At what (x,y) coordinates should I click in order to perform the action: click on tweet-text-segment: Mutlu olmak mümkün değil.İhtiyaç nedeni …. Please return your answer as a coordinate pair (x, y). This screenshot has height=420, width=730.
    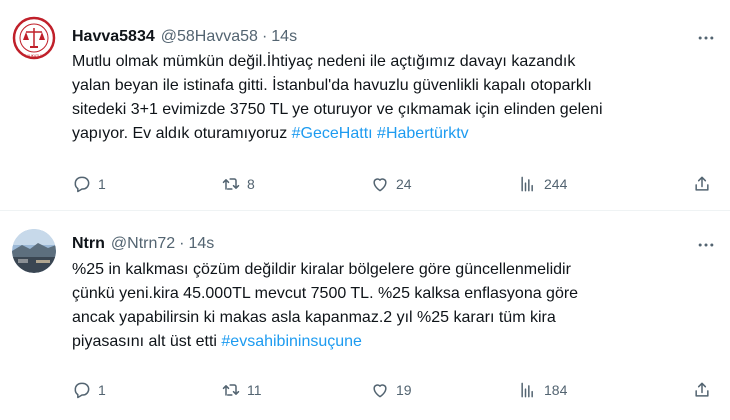
    Looking at the image, I should click on (324, 61).